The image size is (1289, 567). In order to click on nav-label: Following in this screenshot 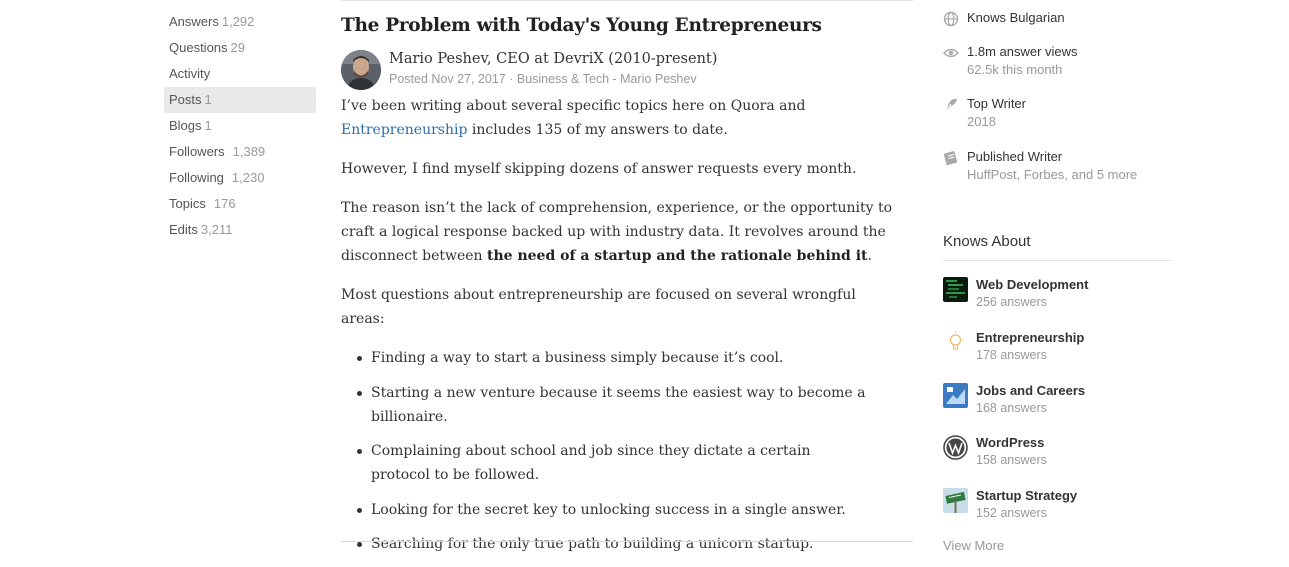, I will do `click(196, 177)`.